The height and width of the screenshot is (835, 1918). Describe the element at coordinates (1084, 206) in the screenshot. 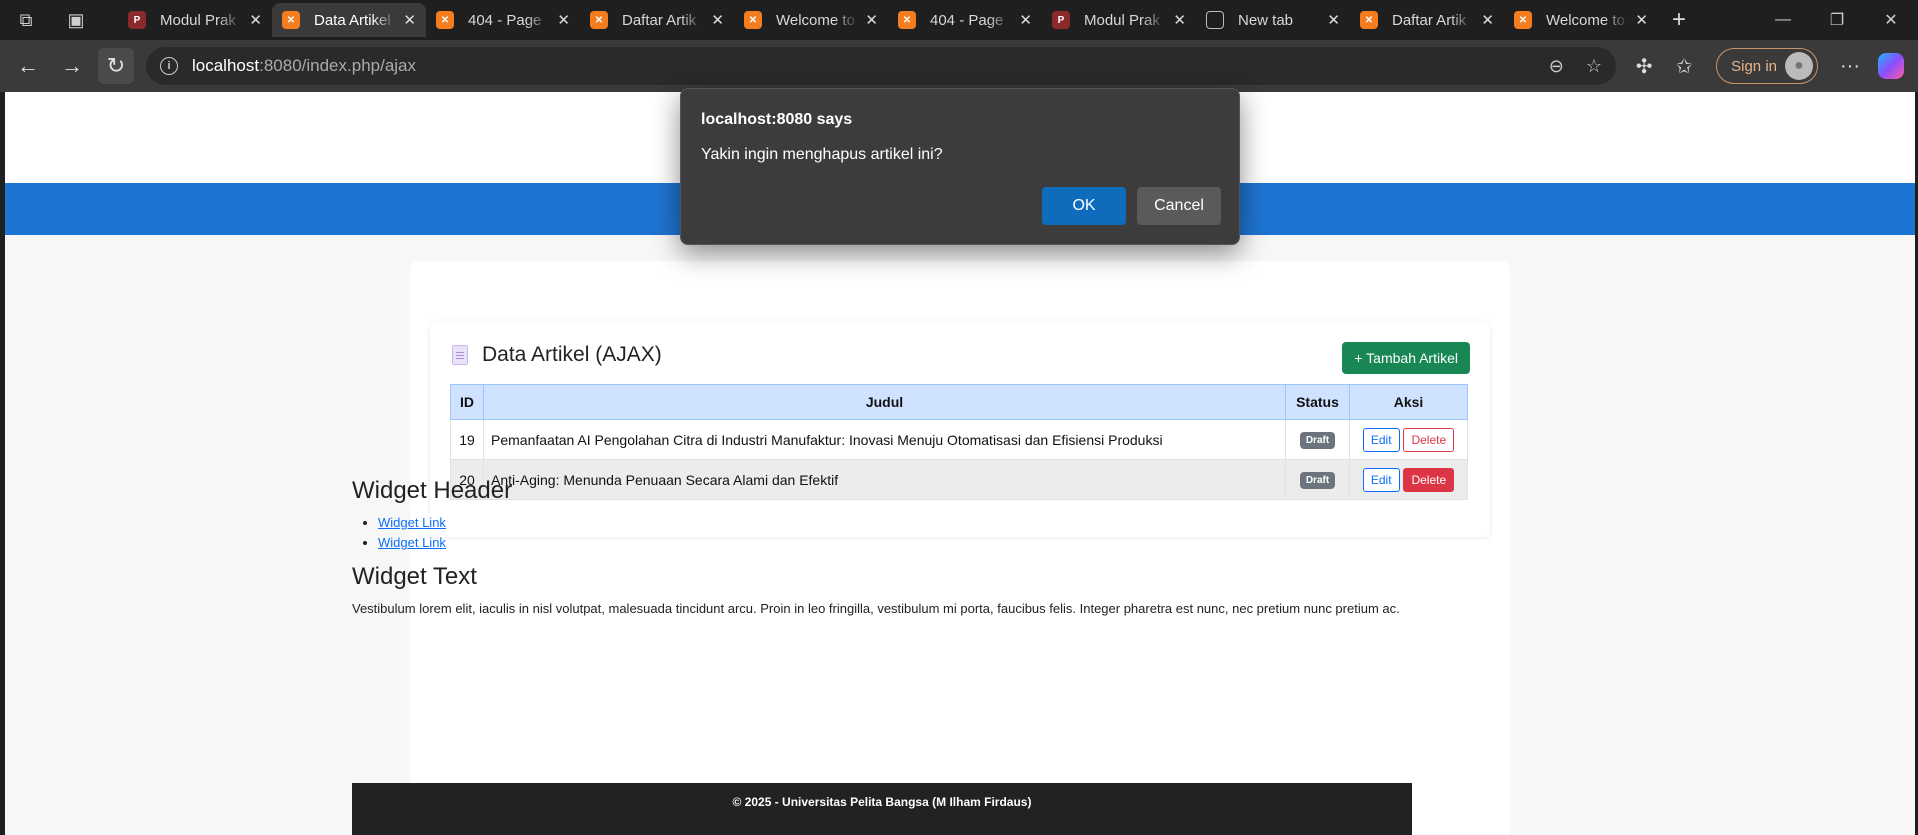

I see `ok-button: OK` at that location.